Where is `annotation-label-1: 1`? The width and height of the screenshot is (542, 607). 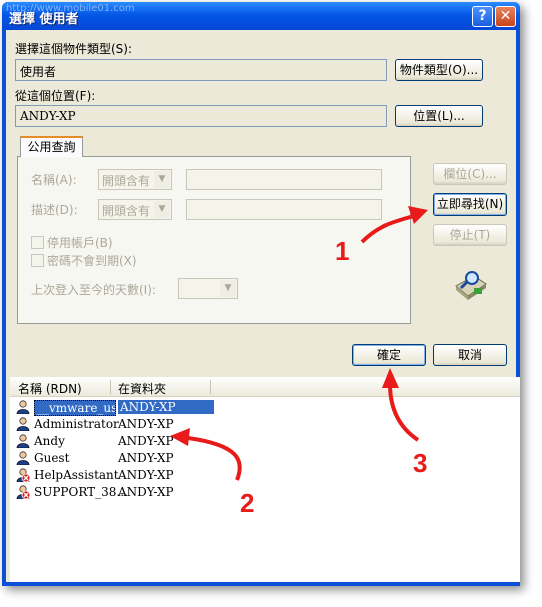 annotation-label-1: 1 is located at coordinates (342, 251).